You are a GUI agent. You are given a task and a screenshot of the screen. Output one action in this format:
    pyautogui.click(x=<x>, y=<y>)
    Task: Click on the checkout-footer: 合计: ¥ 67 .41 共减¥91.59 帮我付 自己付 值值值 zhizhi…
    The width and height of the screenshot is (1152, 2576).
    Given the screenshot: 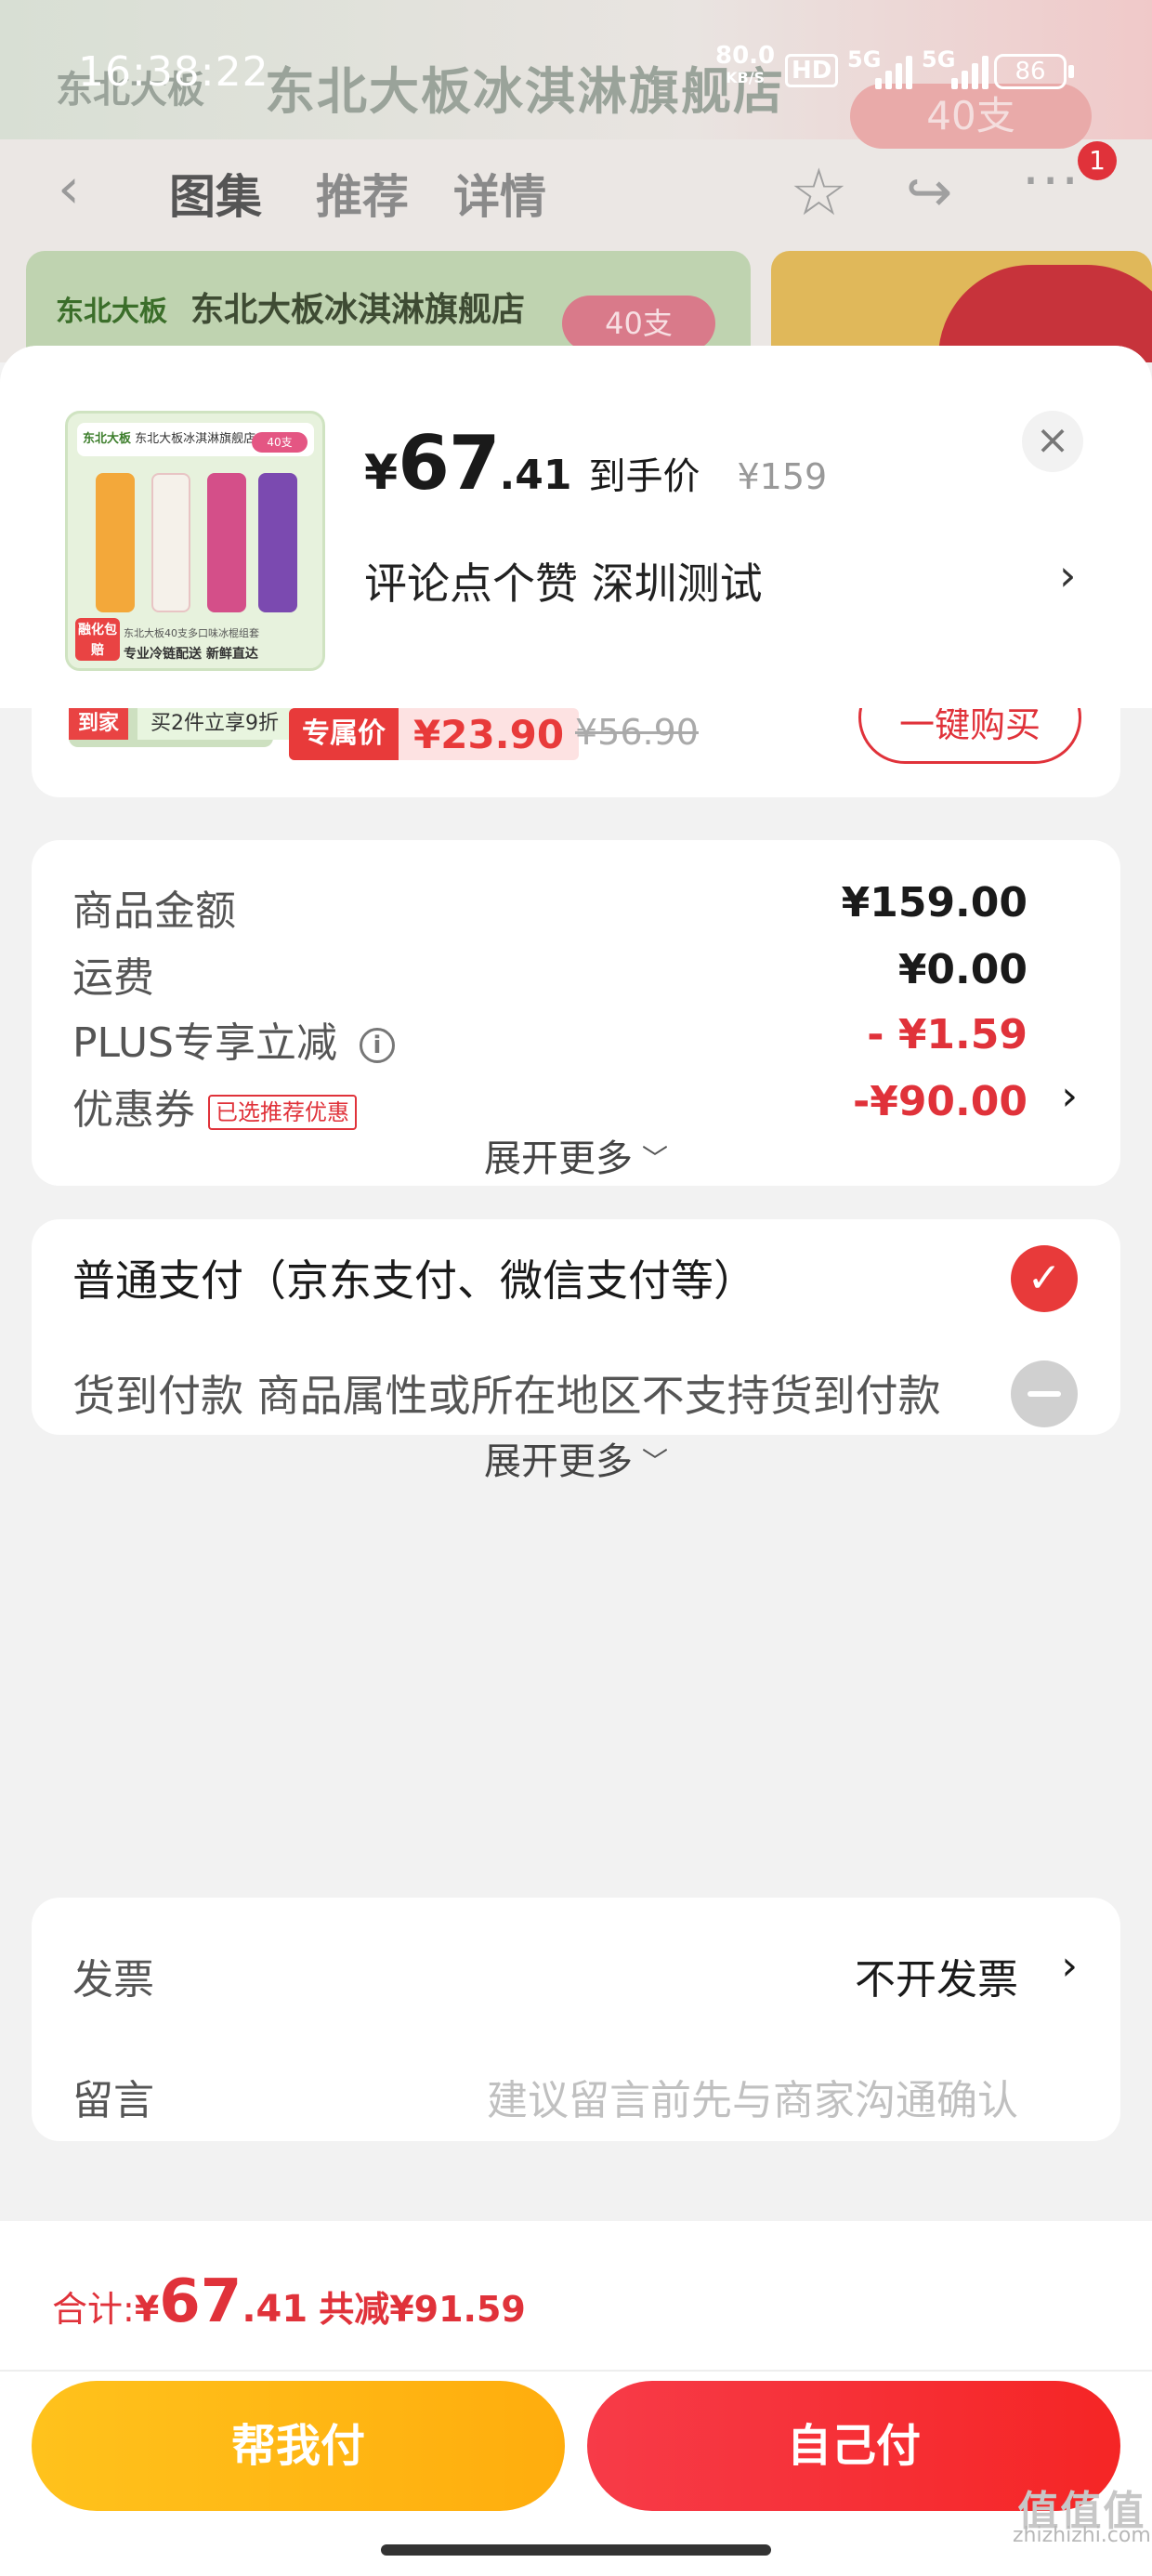 What is the action you would take?
    pyautogui.click(x=576, y=2398)
    